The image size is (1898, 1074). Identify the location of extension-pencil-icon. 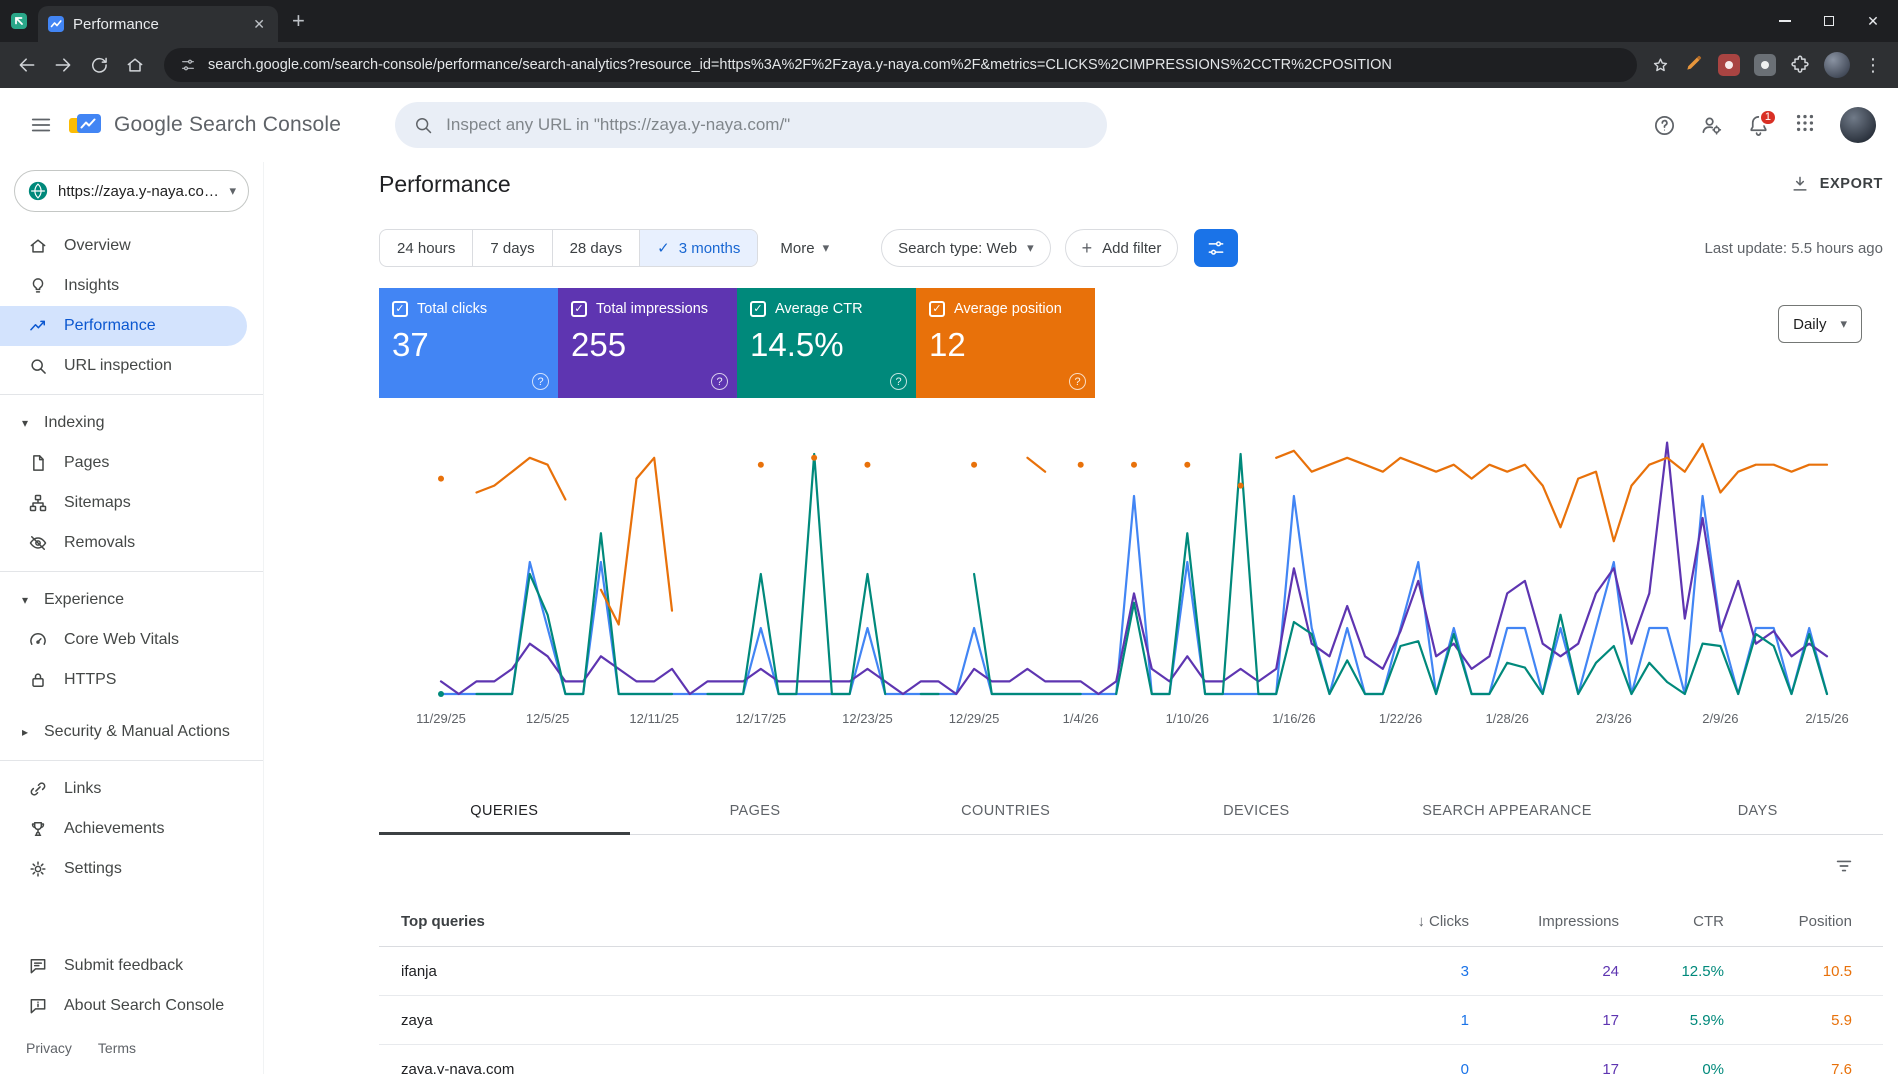
(1694, 65).